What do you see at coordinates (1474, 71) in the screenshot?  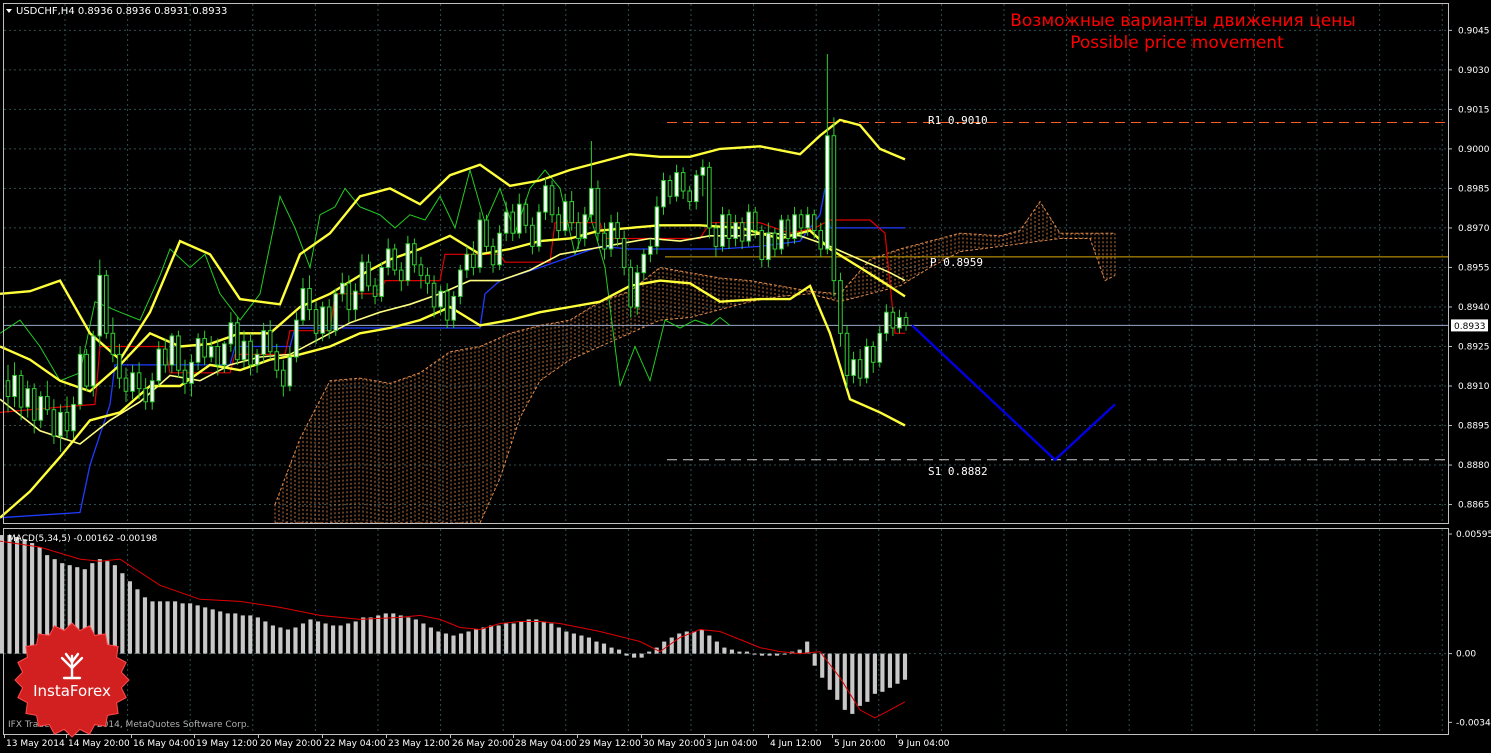 I see `price-tick-label: 0.9030` at bounding box center [1474, 71].